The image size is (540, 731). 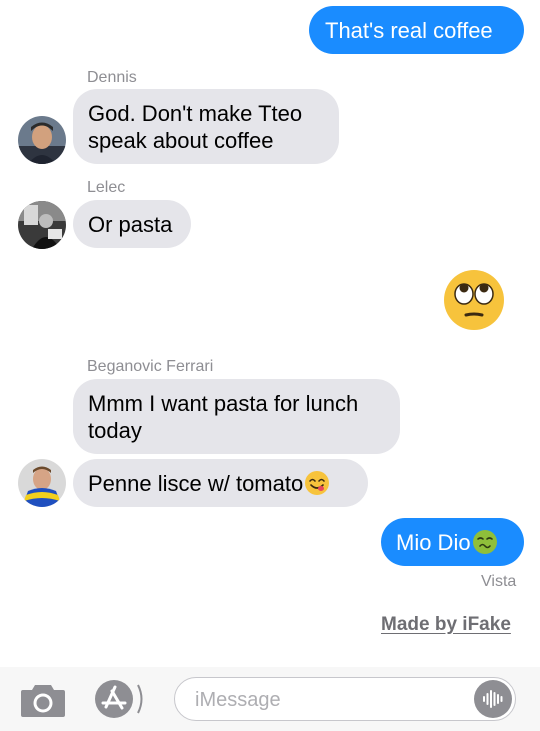 I want to click on outgoing-message-bubble: Mio Dio, so click(x=452, y=542).